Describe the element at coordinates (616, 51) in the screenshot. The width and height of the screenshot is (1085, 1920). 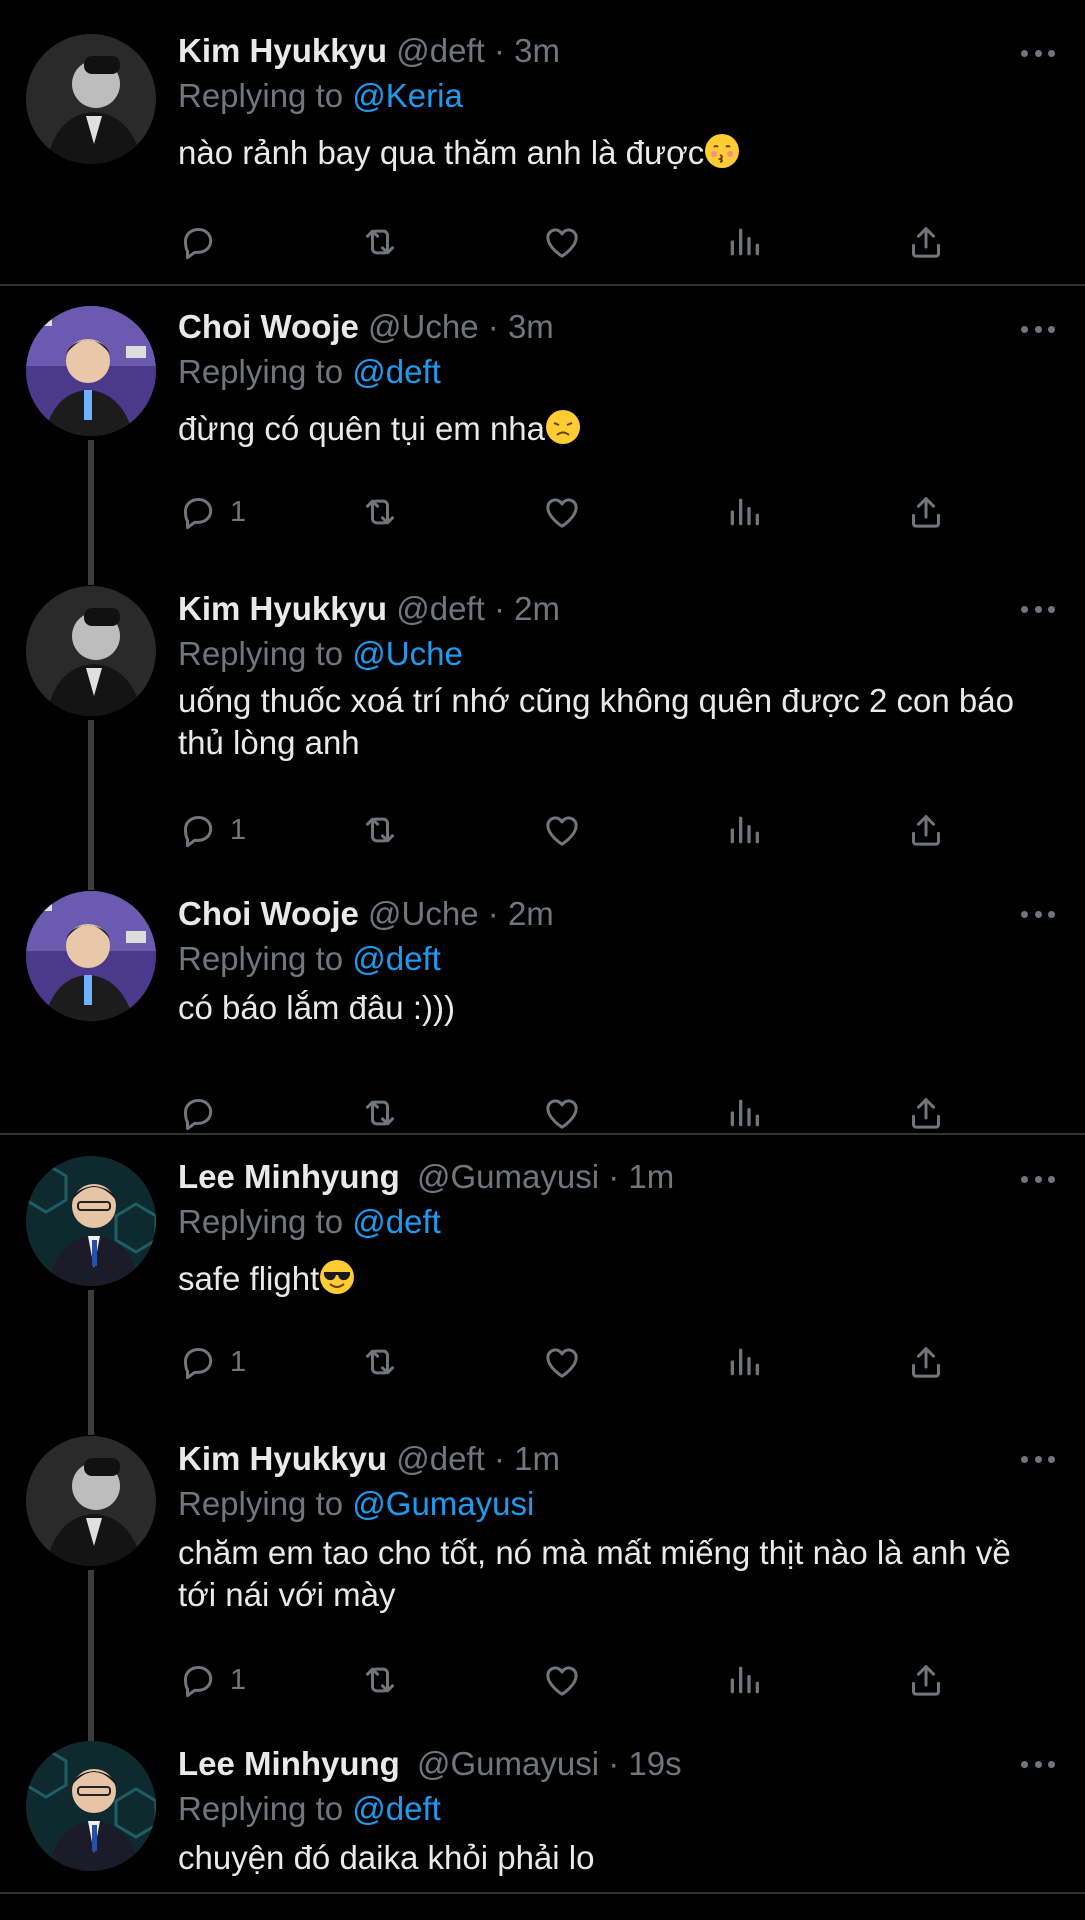
I see `tweet-header: Kim Hyukkyu @deft · 3m` at that location.